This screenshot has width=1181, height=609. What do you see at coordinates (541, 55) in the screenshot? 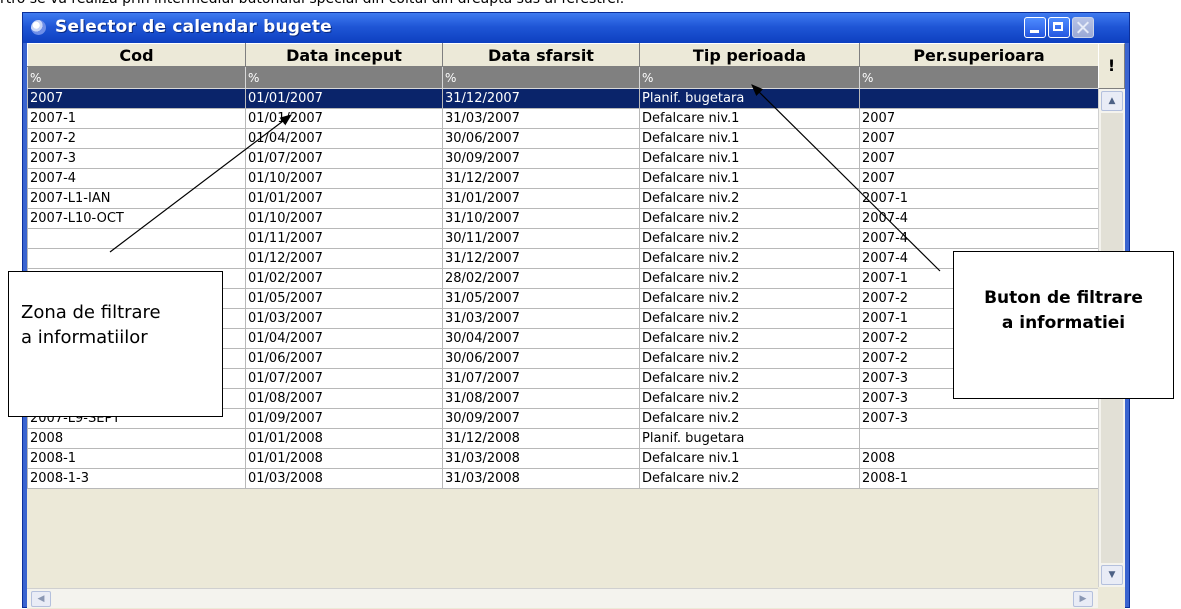
I see `column-header-data-sfarsit: Data sfarsit` at bounding box center [541, 55].